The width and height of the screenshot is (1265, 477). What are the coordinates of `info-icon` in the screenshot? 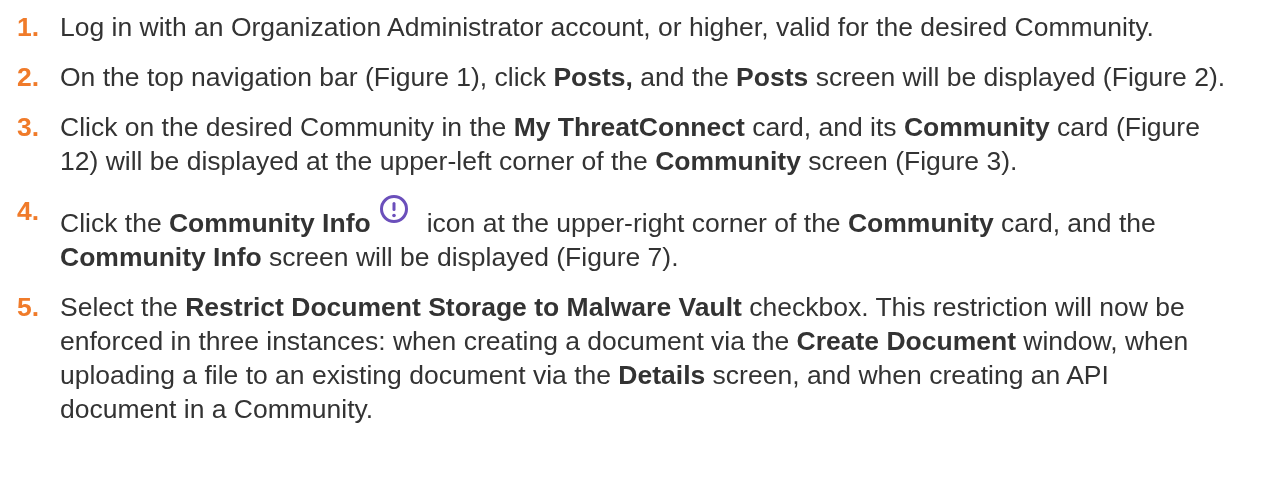 It's located at (393, 209).